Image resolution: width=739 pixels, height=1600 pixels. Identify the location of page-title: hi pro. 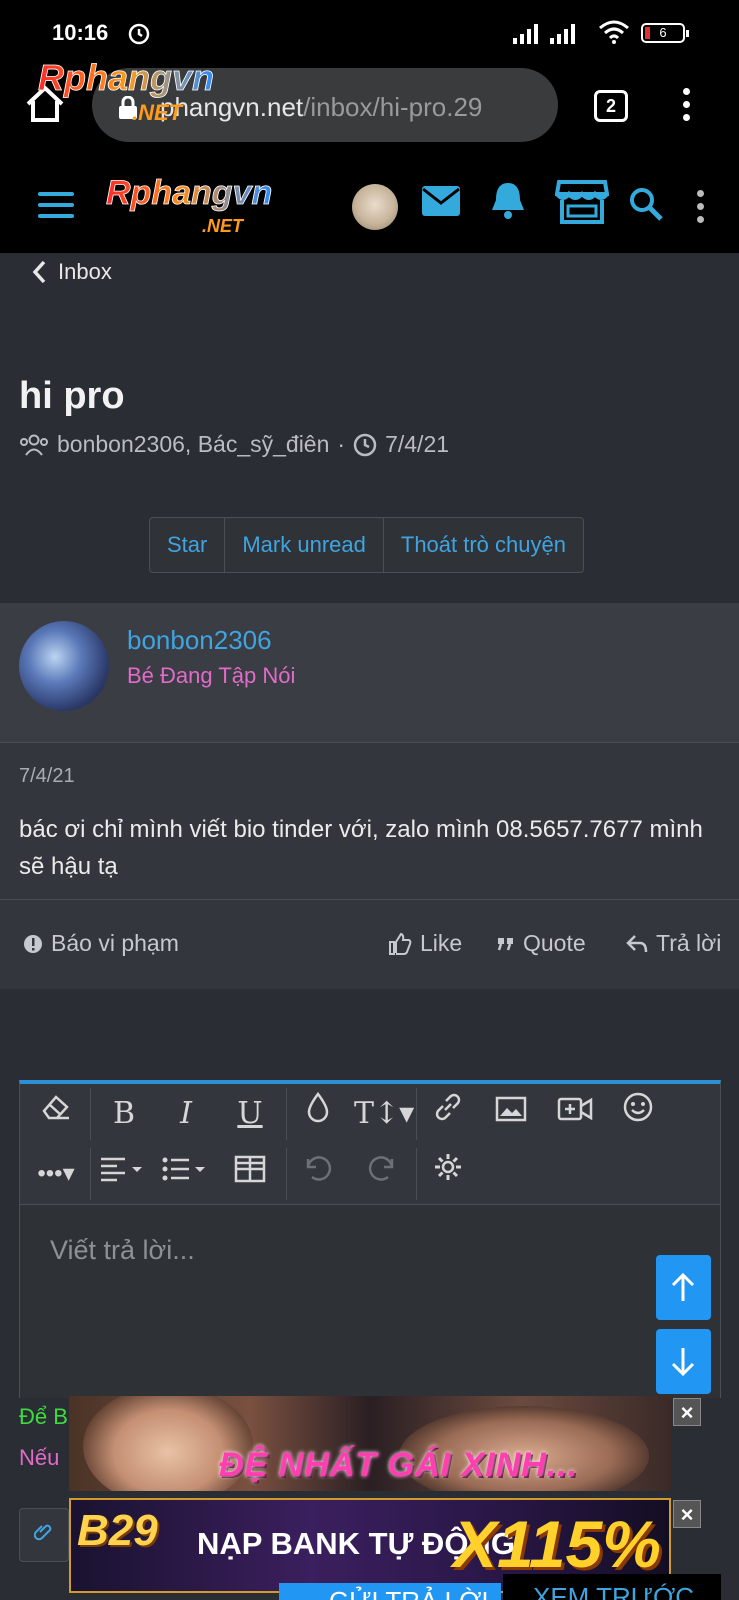
(72, 396).